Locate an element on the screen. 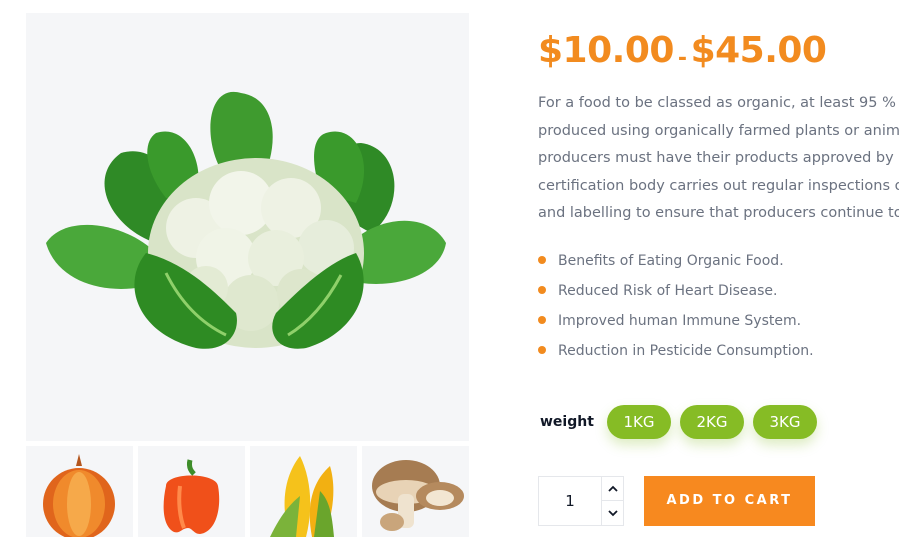 The height and width of the screenshot is (537, 899). weight-option-3kg: 3KG is located at coordinates (785, 422).